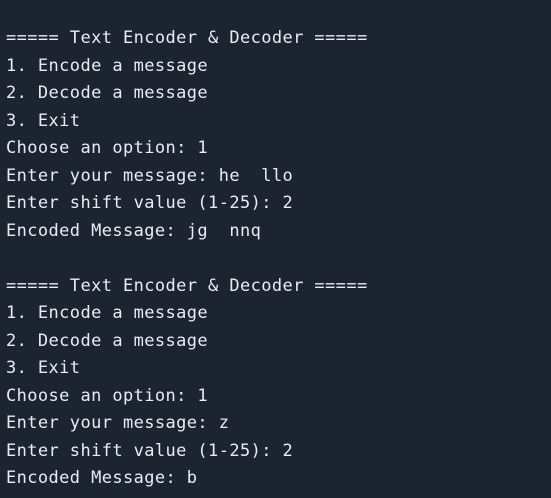 This screenshot has width=551, height=498. Describe the element at coordinates (102, 478) in the screenshot. I see `encoded-result: Encoded Message: b` at that location.